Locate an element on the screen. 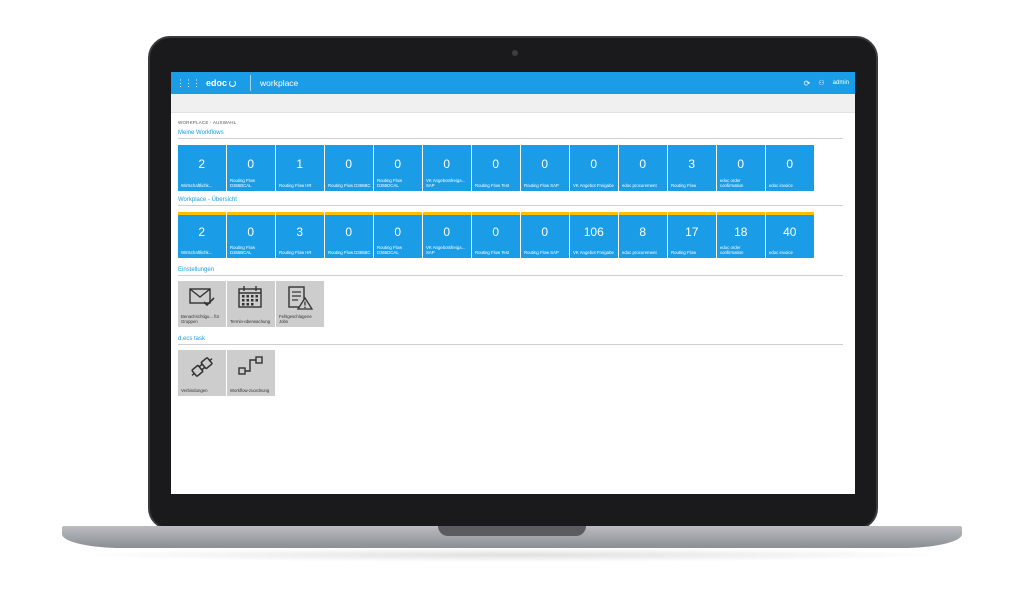 The height and width of the screenshot is (589, 1024). camera is located at coordinates (515, 53).